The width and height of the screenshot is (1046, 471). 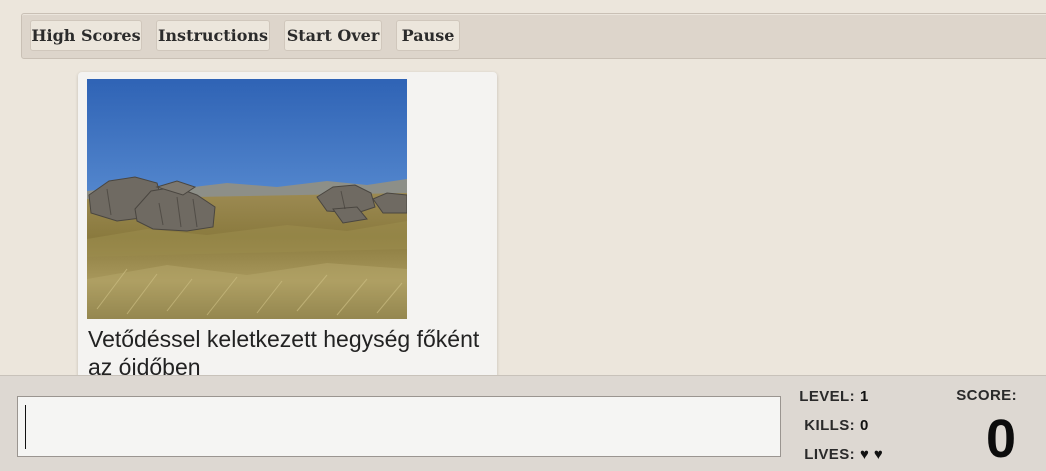 What do you see at coordinates (829, 425) in the screenshot?
I see `kills-label: KILLS:` at bounding box center [829, 425].